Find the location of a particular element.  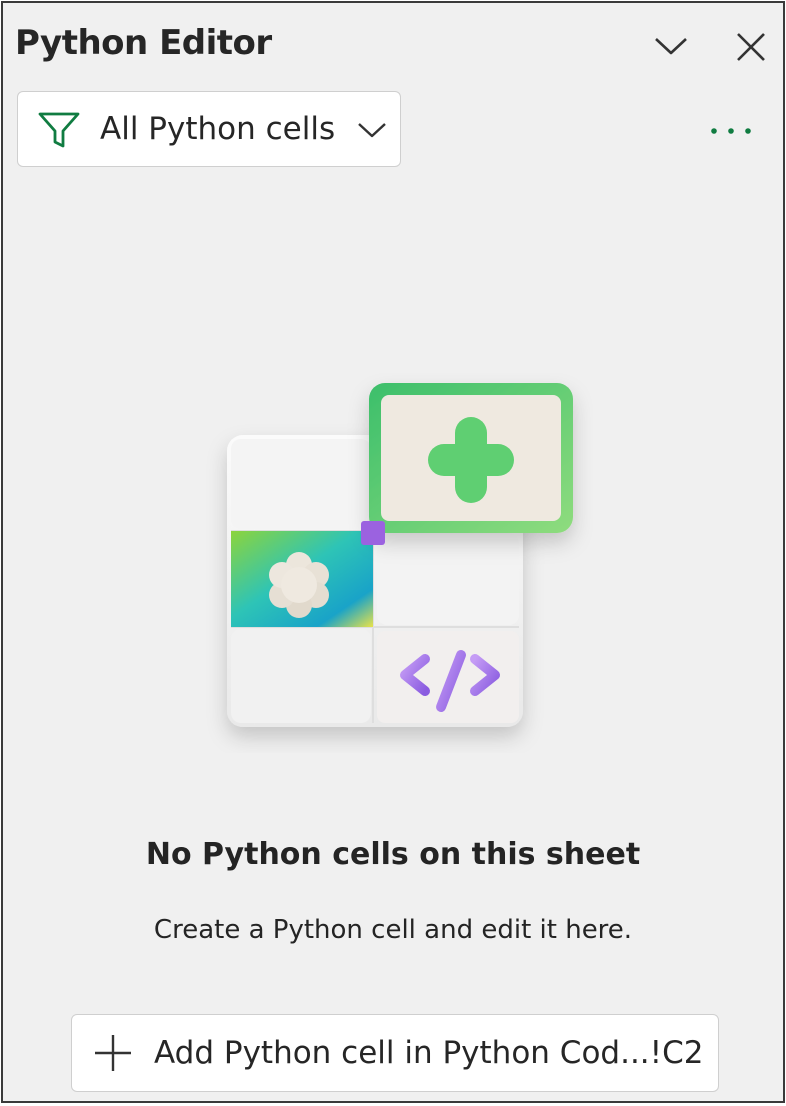

python-cells-illustration is located at coordinates (400, 555).